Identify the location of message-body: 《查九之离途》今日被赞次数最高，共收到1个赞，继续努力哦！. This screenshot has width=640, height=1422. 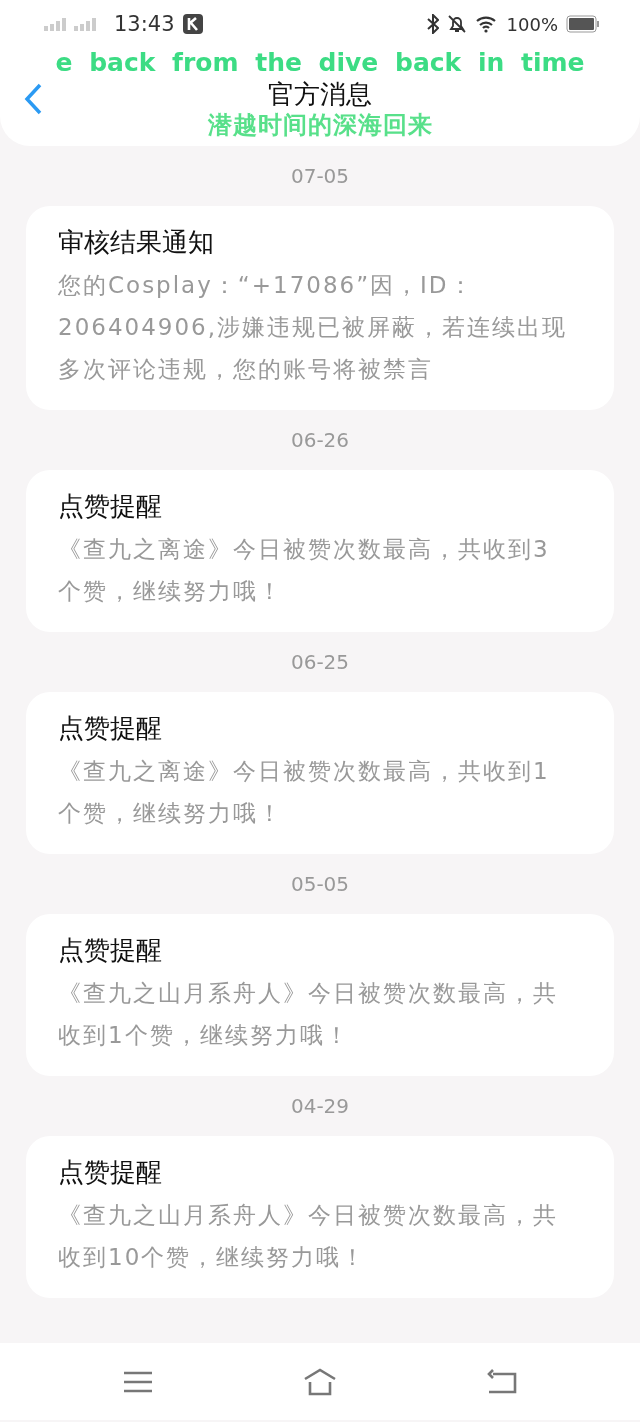
(304, 792).